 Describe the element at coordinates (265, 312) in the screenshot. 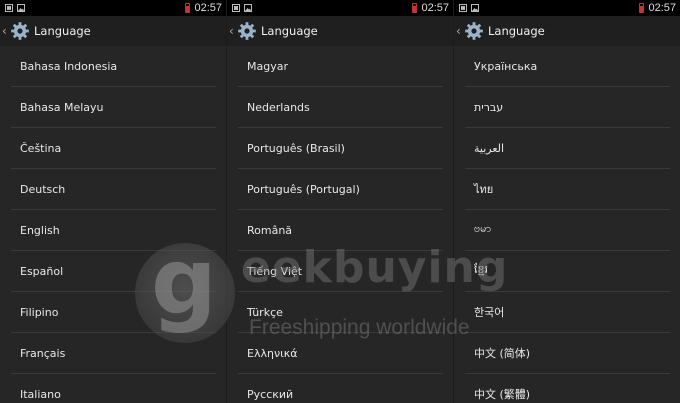

I see `language-label: Türkçe` at that location.